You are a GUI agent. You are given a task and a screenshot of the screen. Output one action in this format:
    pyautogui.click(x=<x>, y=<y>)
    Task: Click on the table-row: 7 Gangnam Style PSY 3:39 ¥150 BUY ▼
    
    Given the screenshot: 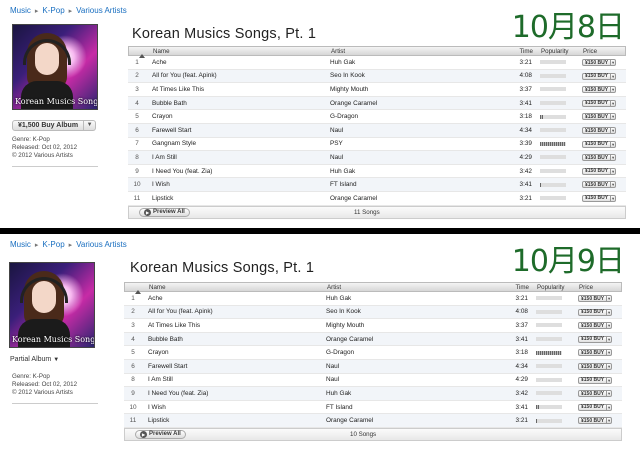 What is the action you would take?
    pyautogui.click(x=377, y=145)
    